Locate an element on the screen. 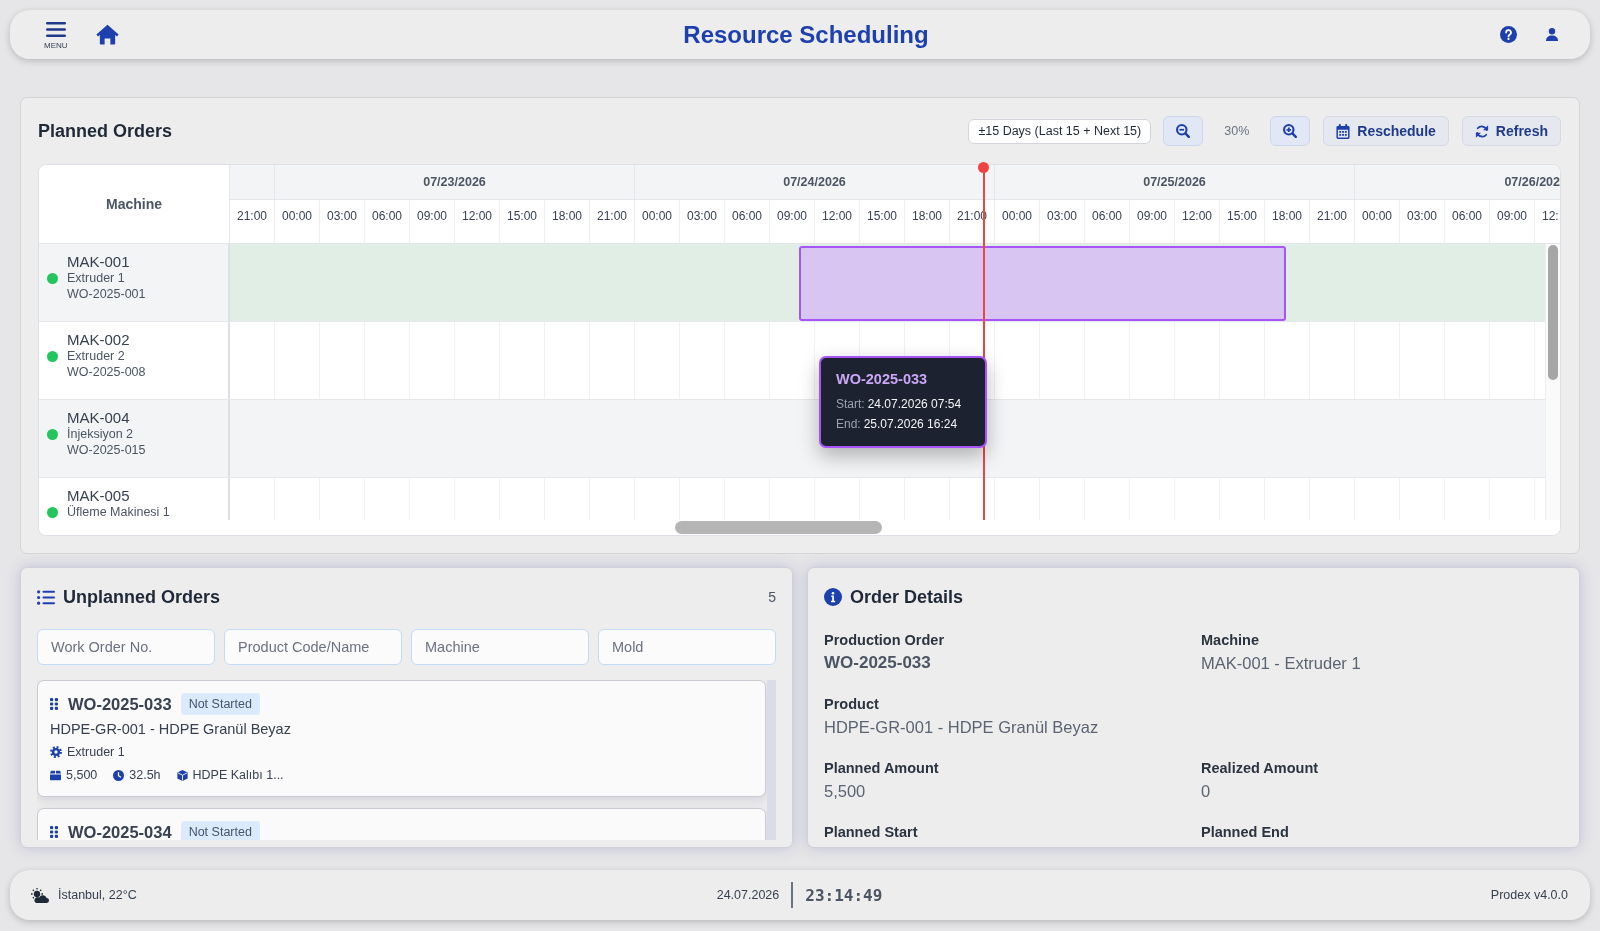  machine-code: MAK-002 is located at coordinates (99, 339).